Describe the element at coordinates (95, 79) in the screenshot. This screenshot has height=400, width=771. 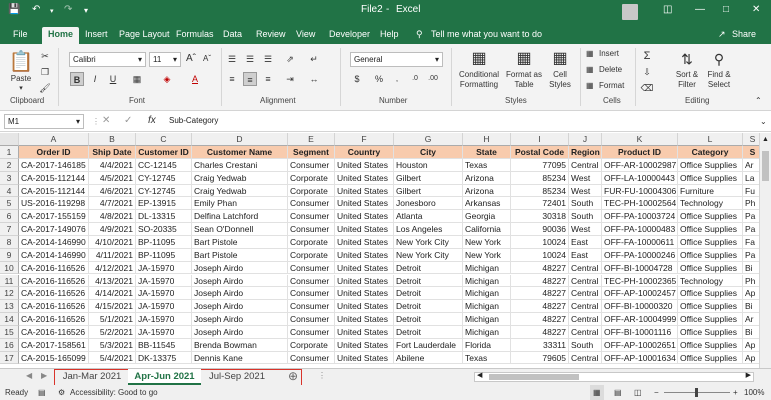
I see `italic-button: I` at that location.